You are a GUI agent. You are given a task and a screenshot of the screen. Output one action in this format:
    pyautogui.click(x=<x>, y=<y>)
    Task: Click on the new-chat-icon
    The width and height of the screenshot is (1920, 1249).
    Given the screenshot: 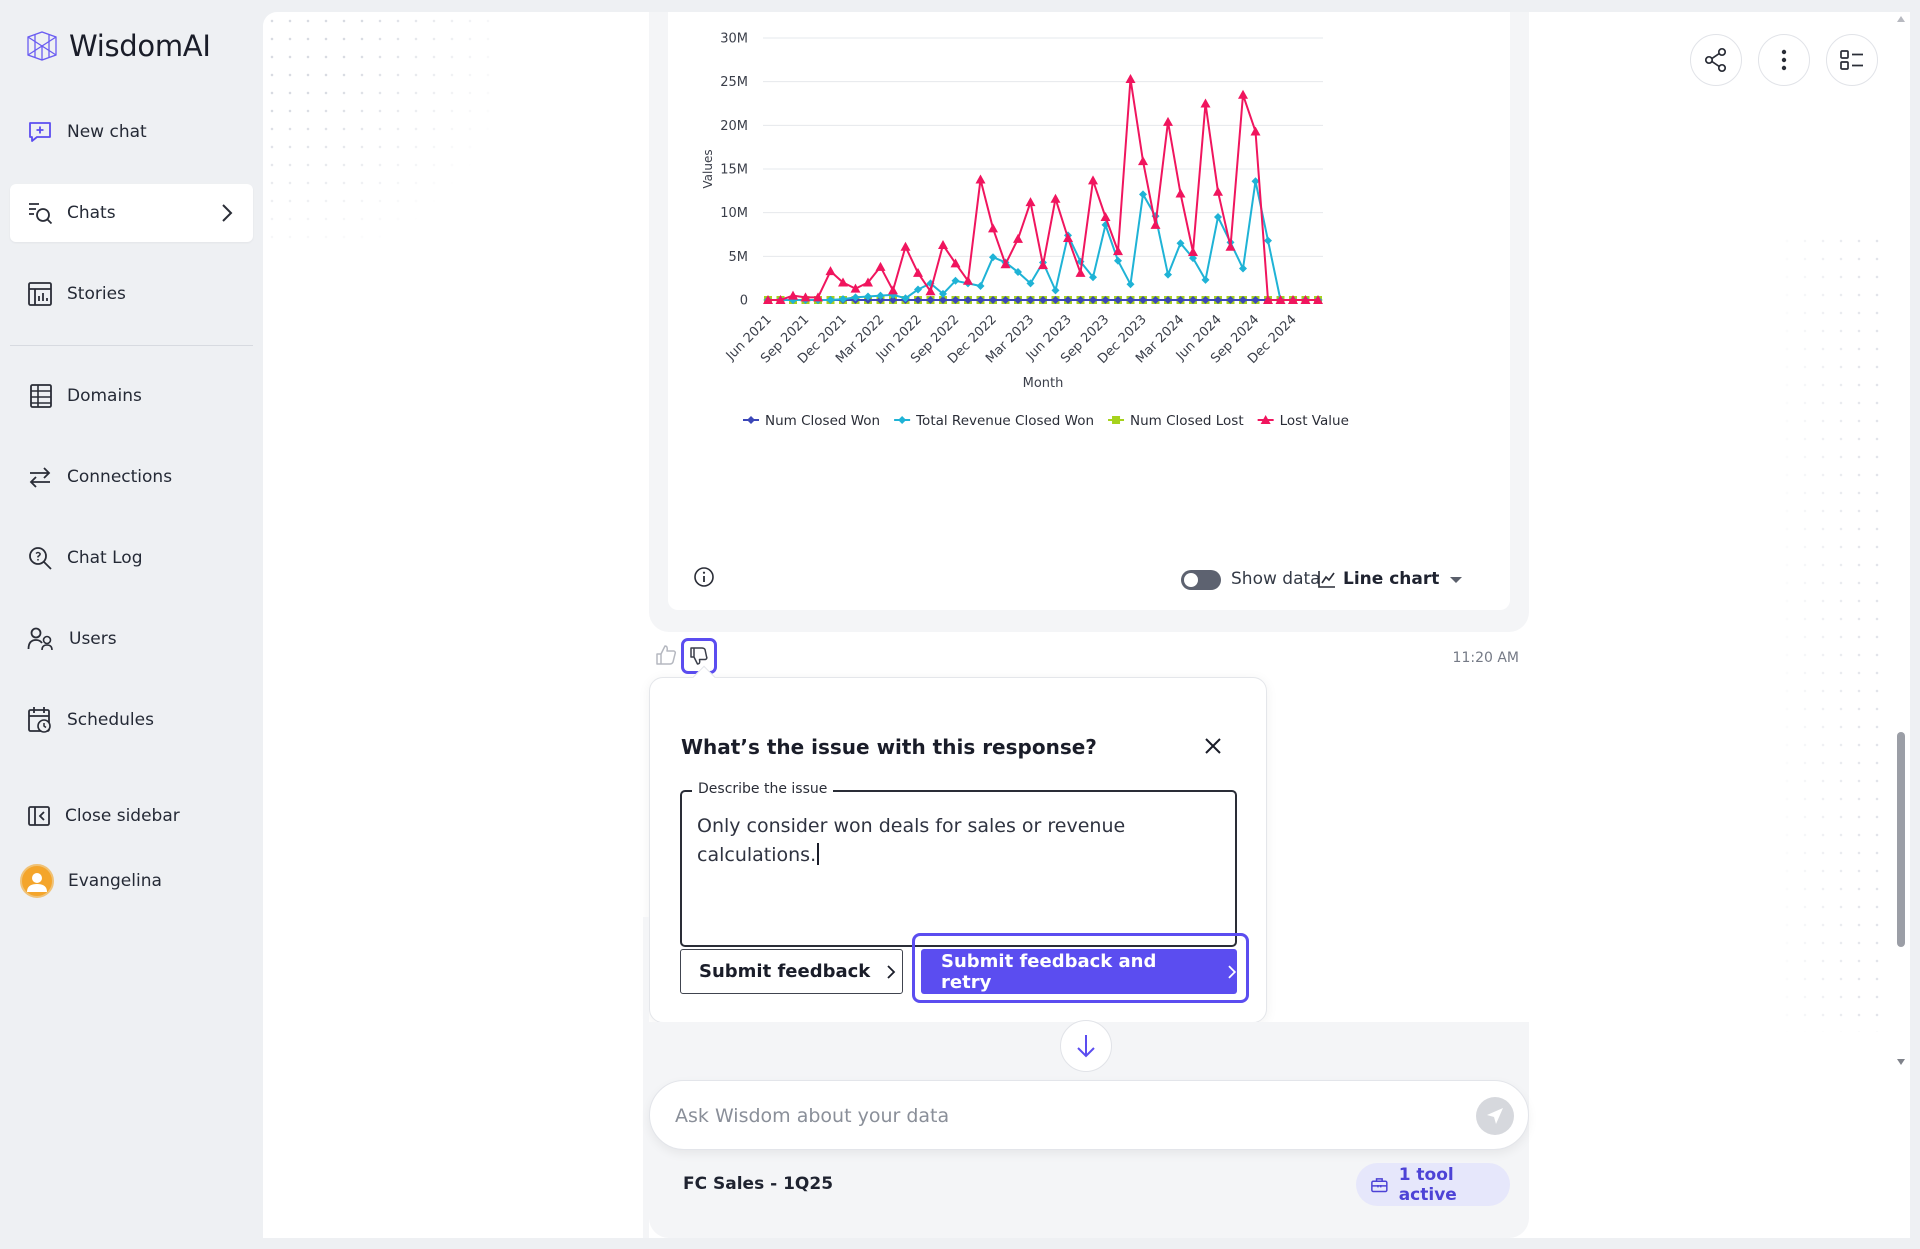 What is the action you would take?
    pyautogui.click(x=40, y=132)
    